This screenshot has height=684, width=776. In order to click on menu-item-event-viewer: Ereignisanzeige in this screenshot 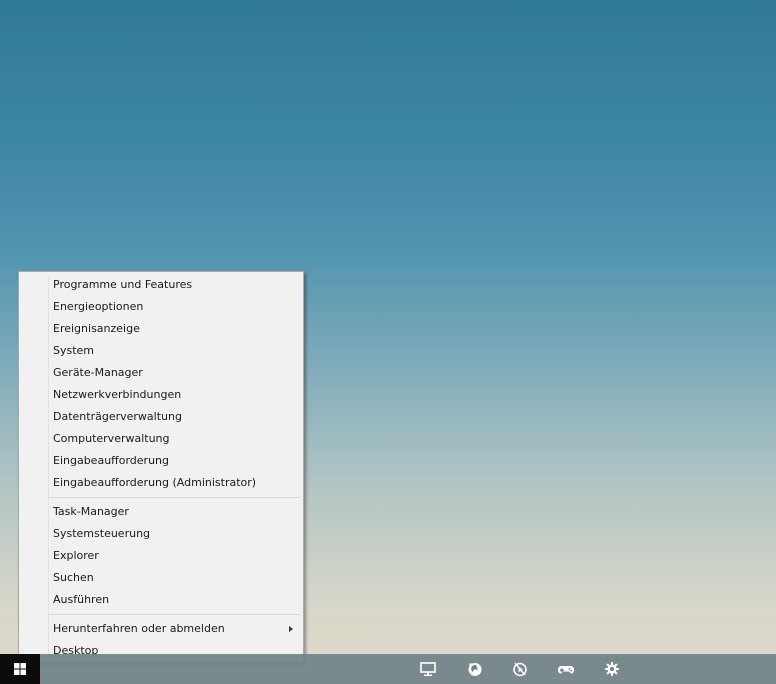, I will do `click(161, 329)`.